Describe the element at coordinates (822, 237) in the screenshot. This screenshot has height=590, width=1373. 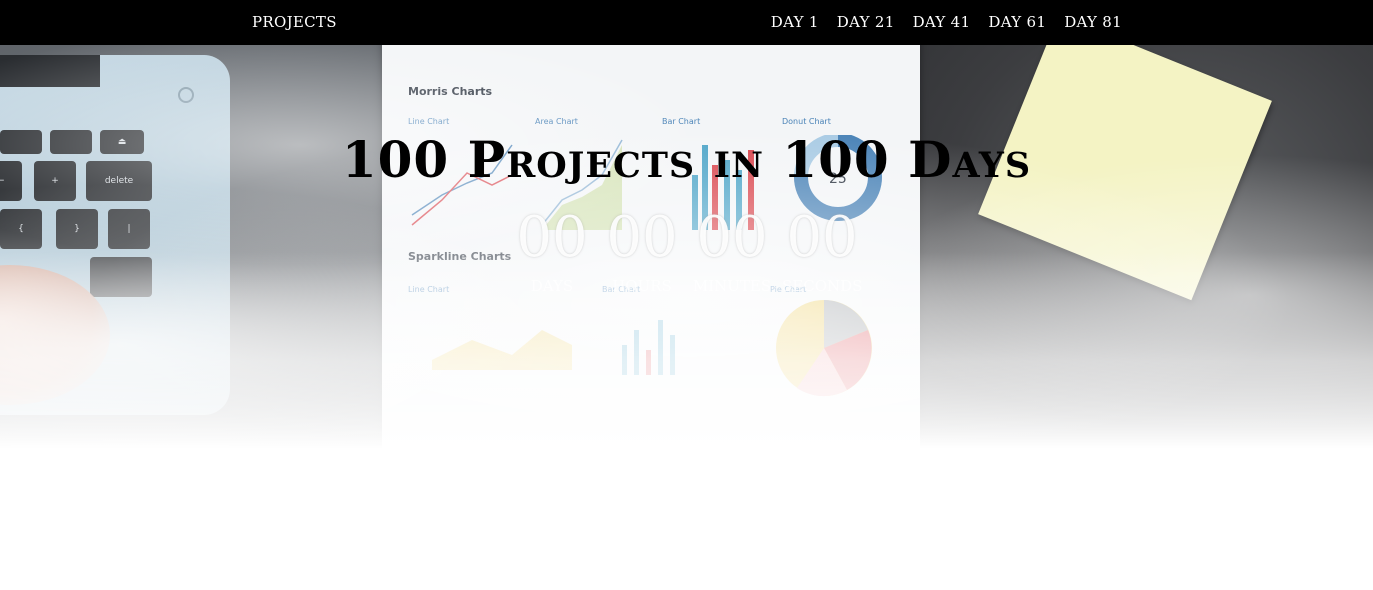
I see `countdown-seconds-value: 00` at that location.